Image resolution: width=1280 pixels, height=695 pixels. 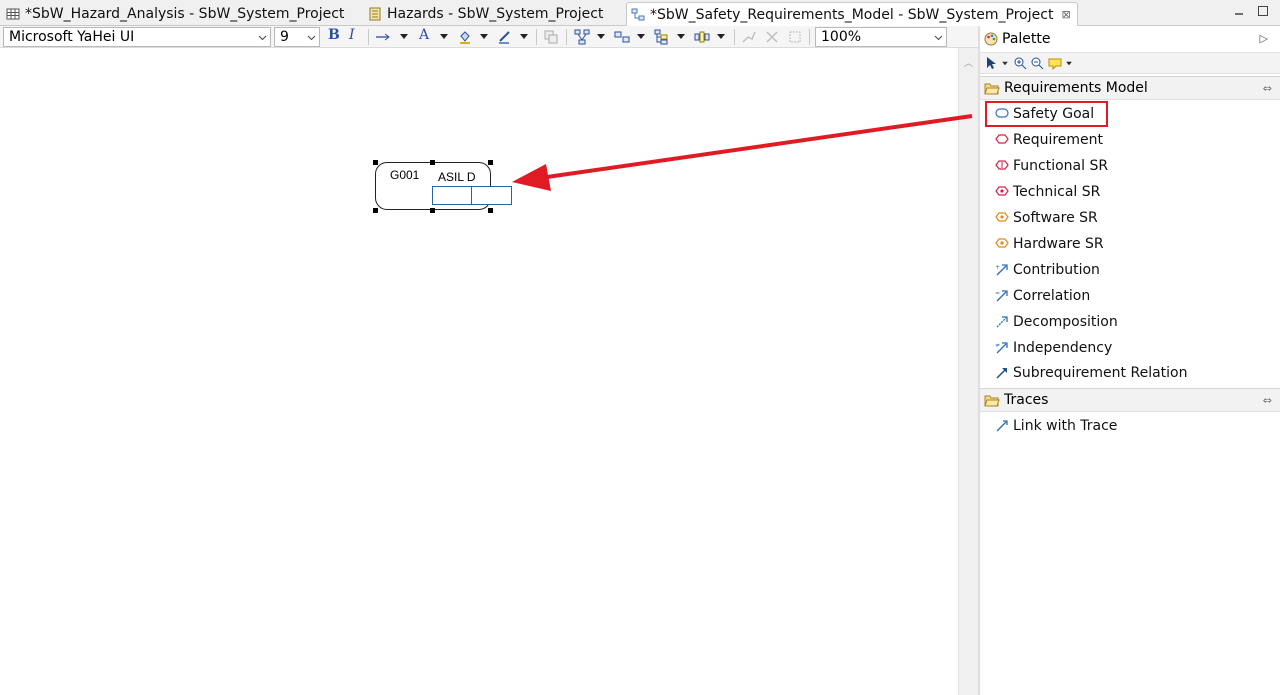 I want to click on independency-icon: ≠, so click(x=1001, y=348).